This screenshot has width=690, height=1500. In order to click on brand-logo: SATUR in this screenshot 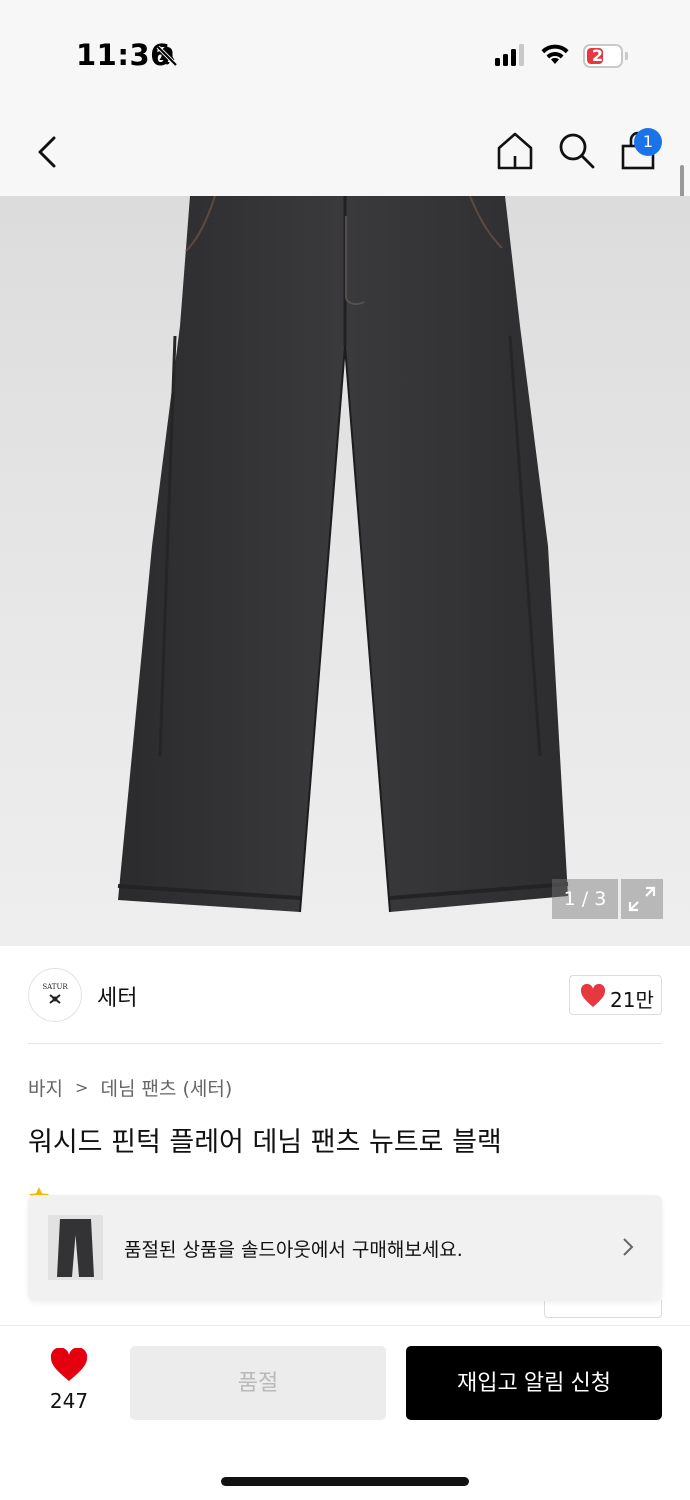, I will do `click(55, 995)`.